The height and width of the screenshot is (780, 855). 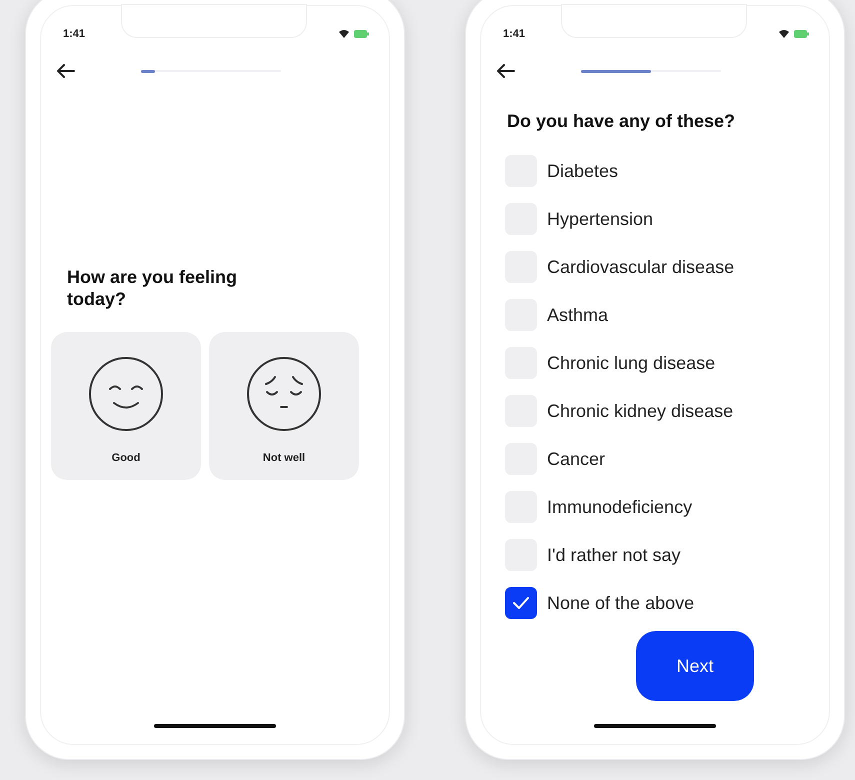 I want to click on option-label: Chronic kidney disease, so click(x=640, y=411).